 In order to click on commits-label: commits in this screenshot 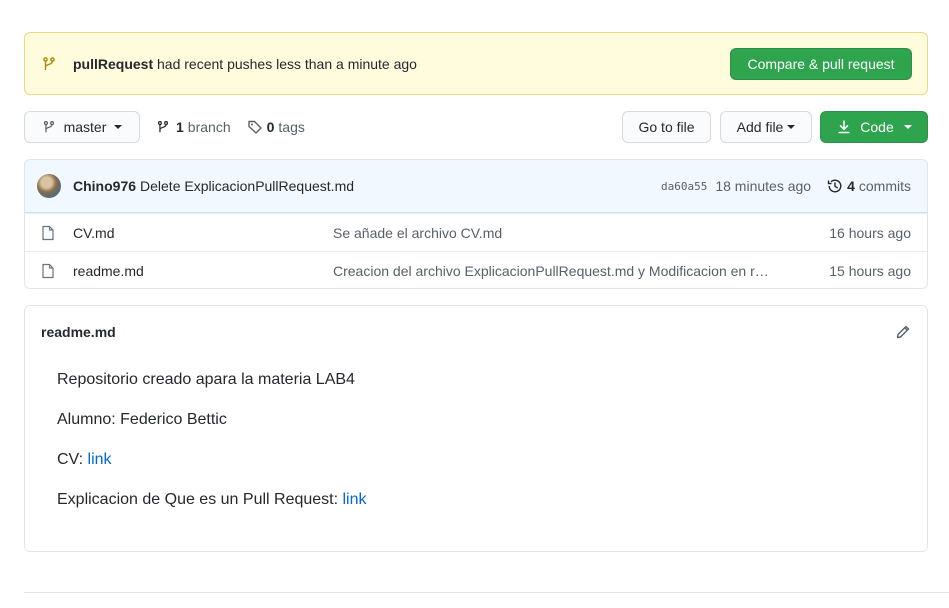, I will do `click(884, 186)`.